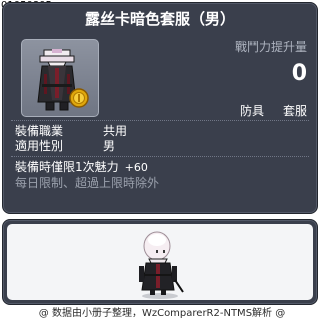  What do you see at coordinates (67, 167) in the screenshot?
I see `charm-limit-text: 裝備時僅限1次魅力` at bounding box center [67, 167].